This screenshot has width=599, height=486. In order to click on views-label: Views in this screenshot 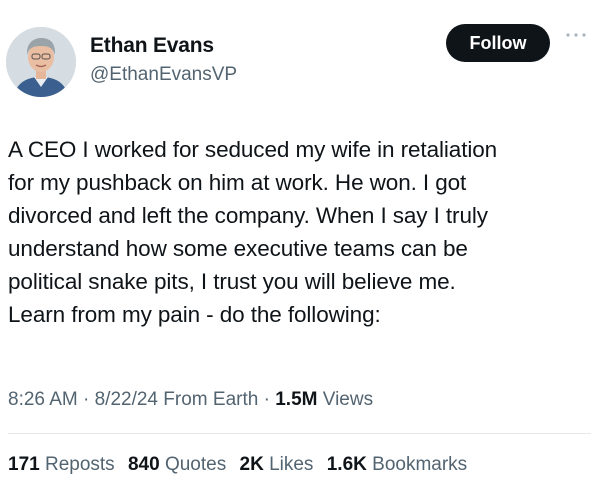, I will do `click(345, 399)`.